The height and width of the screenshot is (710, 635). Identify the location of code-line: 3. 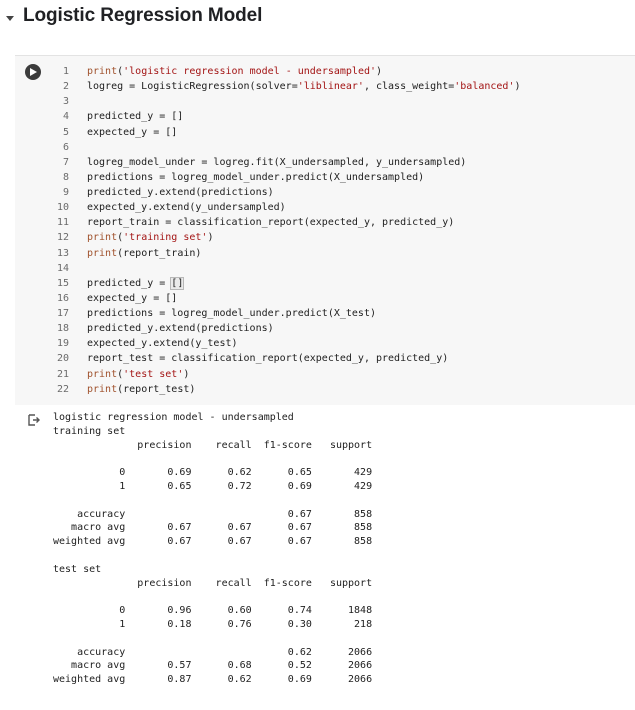
(325, 101).